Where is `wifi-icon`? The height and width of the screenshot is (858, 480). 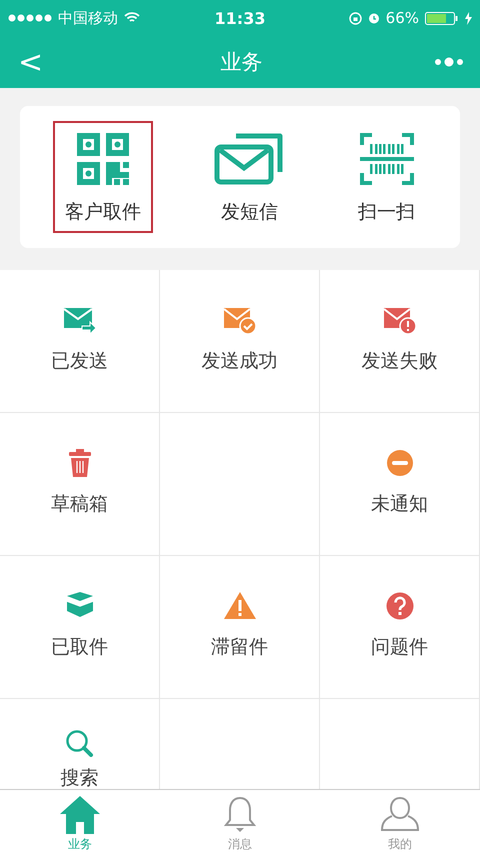
wifi-icon is located at coordinates (132, 18).